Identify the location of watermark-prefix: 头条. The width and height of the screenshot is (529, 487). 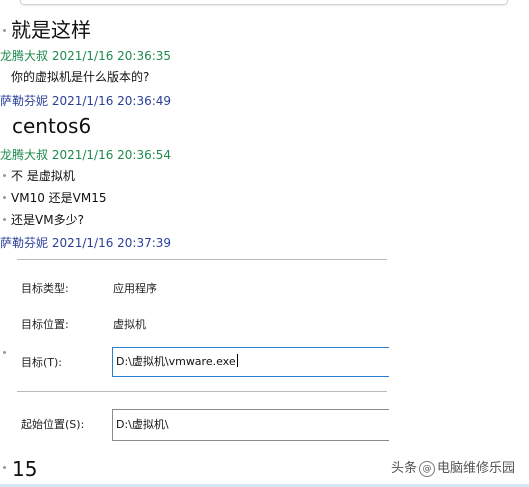
(403, 468).